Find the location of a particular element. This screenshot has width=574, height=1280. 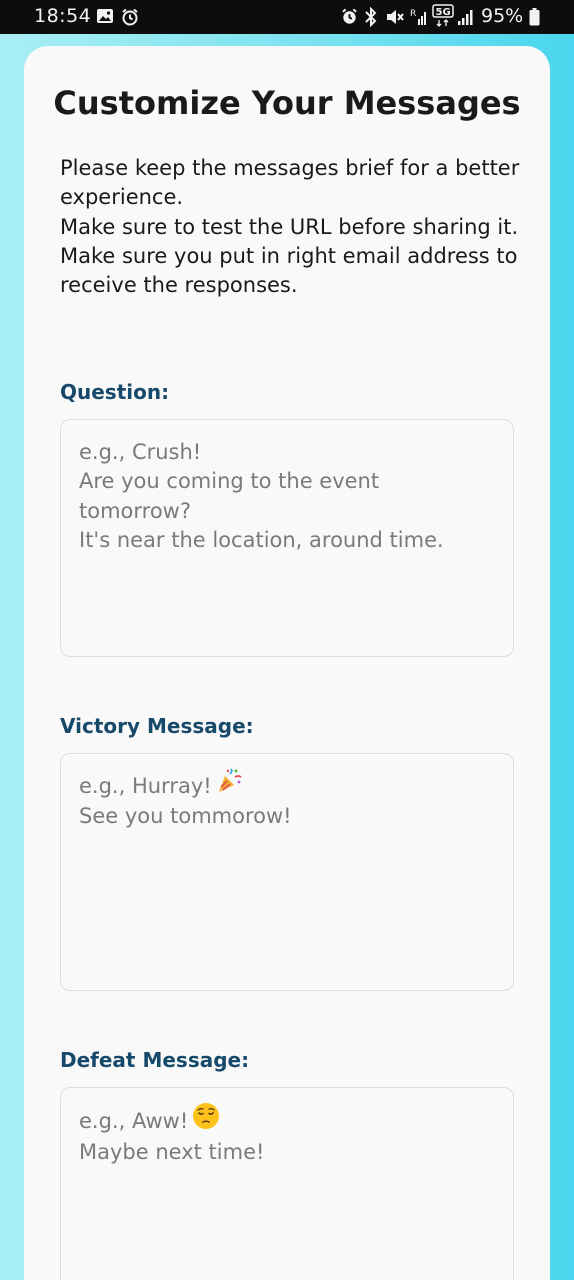

svg-text: 5G is located at coordinates (443, 12).